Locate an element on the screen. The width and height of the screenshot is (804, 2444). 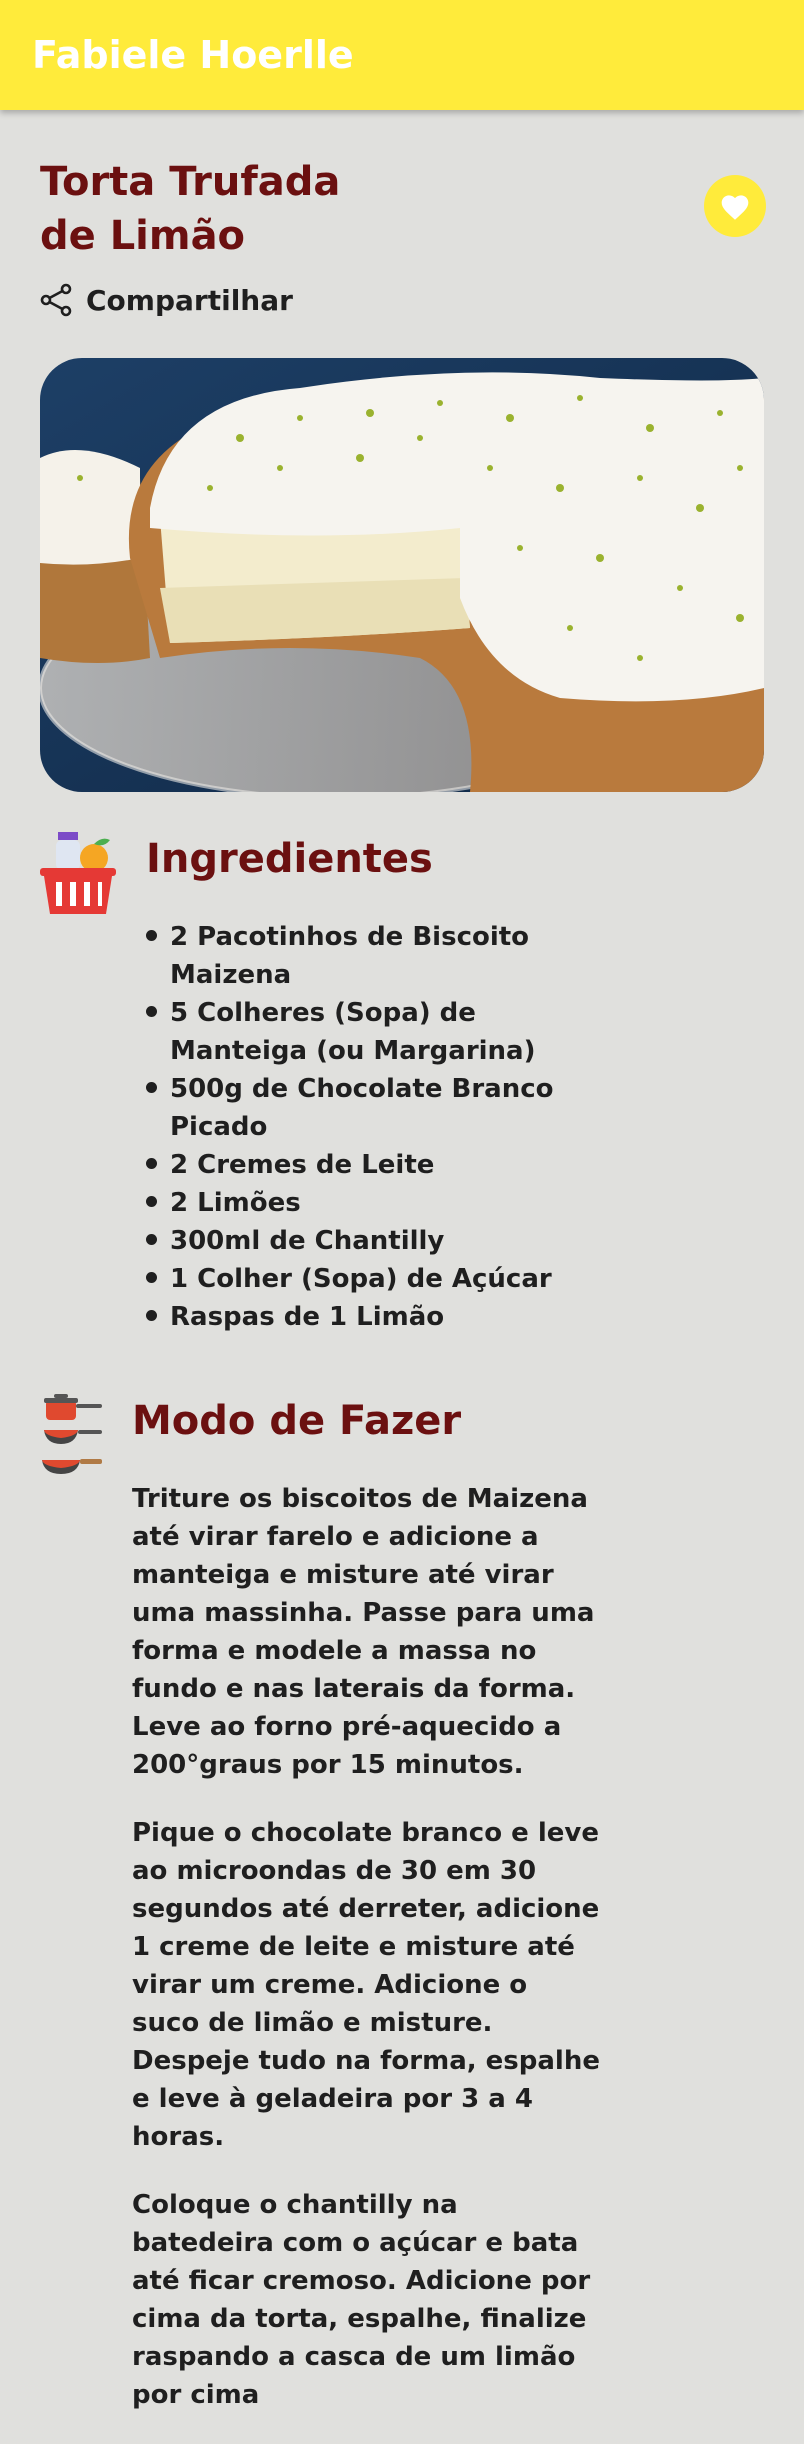
list-item: 1 Colher (Sopa) de Açúcar is located at coordinates (370, 1279).